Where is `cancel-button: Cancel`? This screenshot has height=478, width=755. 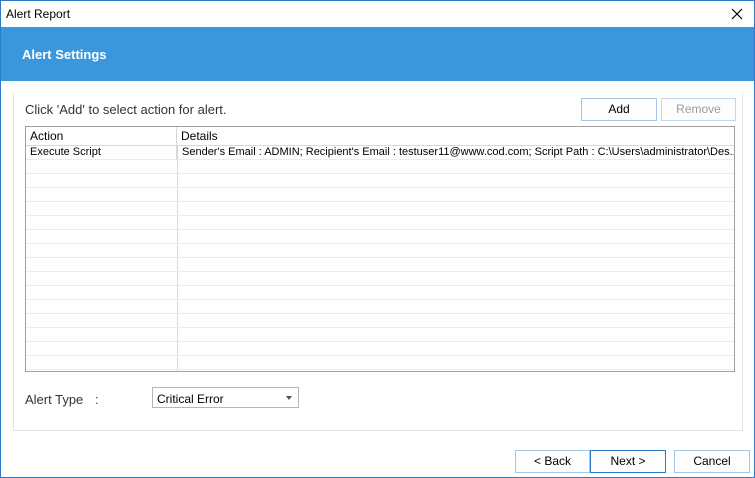 cancel-button: Cancel is located at coordinates (712, 461).